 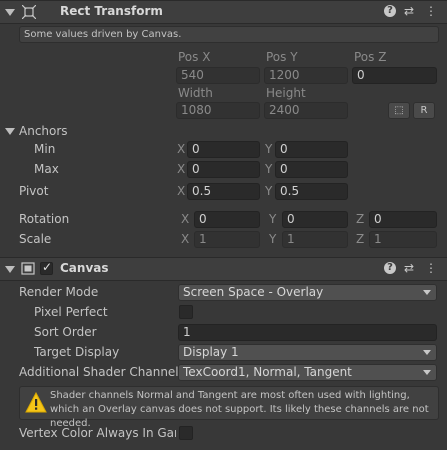 I want to click on vertex-color-checkbox, so click(x=186, y=433).